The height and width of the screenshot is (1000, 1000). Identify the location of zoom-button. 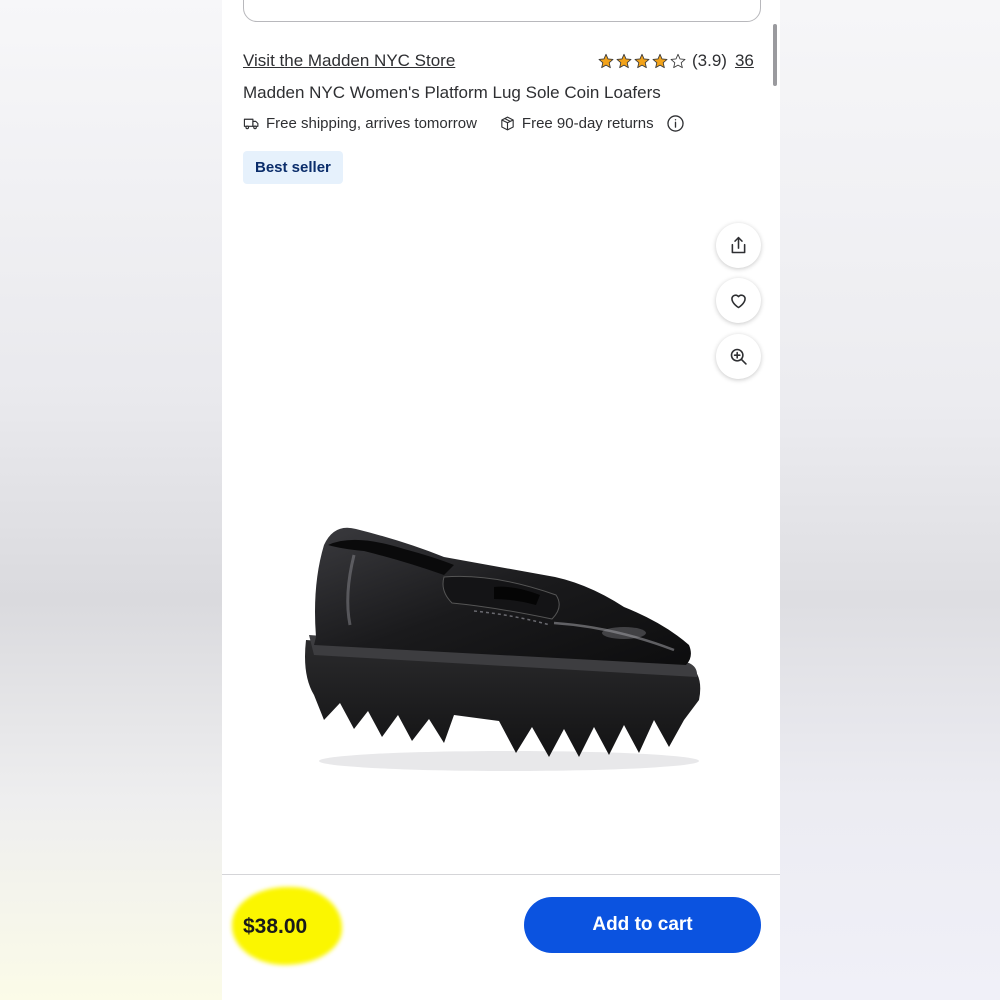
(738, 356).